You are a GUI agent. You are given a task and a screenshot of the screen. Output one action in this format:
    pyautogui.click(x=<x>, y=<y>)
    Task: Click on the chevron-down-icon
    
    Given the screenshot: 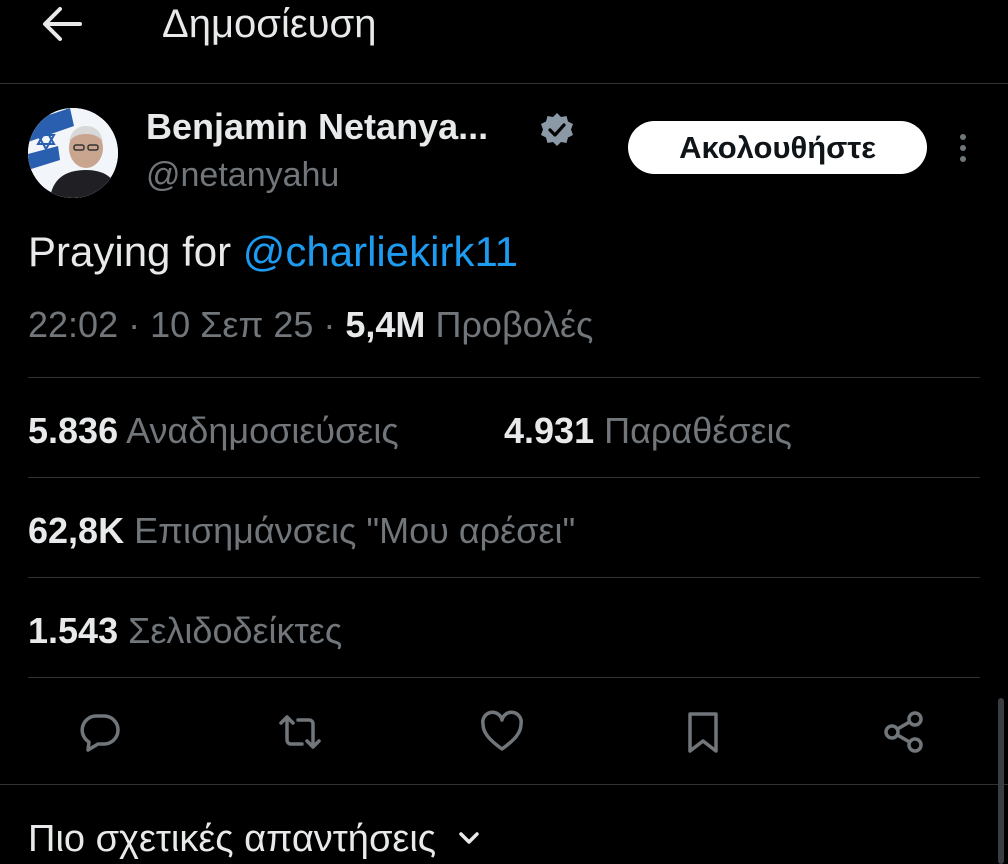 What is the action you would take?
    pyautogui.click(x=469, y=840)
    